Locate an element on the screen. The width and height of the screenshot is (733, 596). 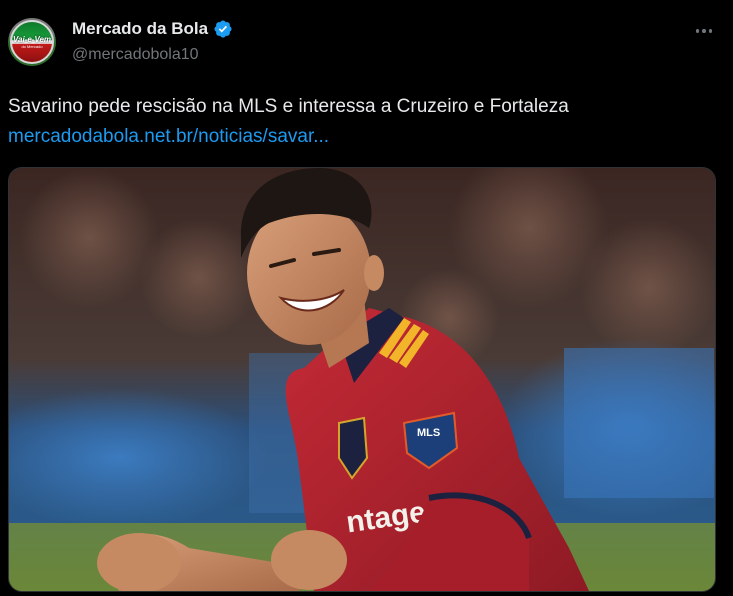
avatar-logo: Vai-e-Vem do Mercado is located at coordinates (32, 42).